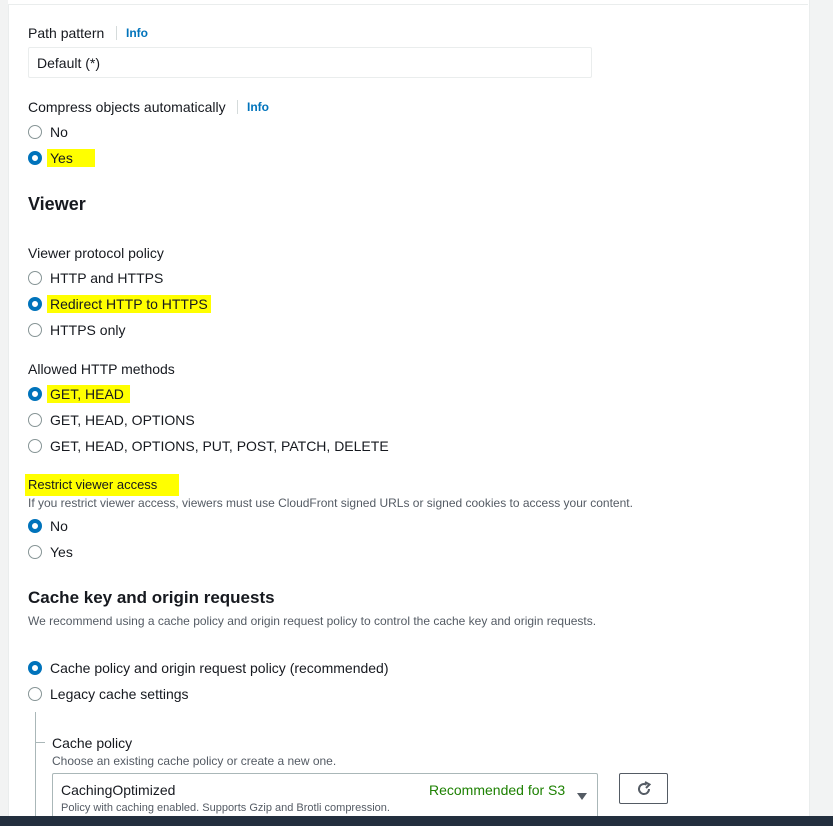 This screenshot has height=826, width=833. What do you see at coordinates (408, 2) in the screenshot?
I see `panel-top-edge` at bounding box center [408, 2].